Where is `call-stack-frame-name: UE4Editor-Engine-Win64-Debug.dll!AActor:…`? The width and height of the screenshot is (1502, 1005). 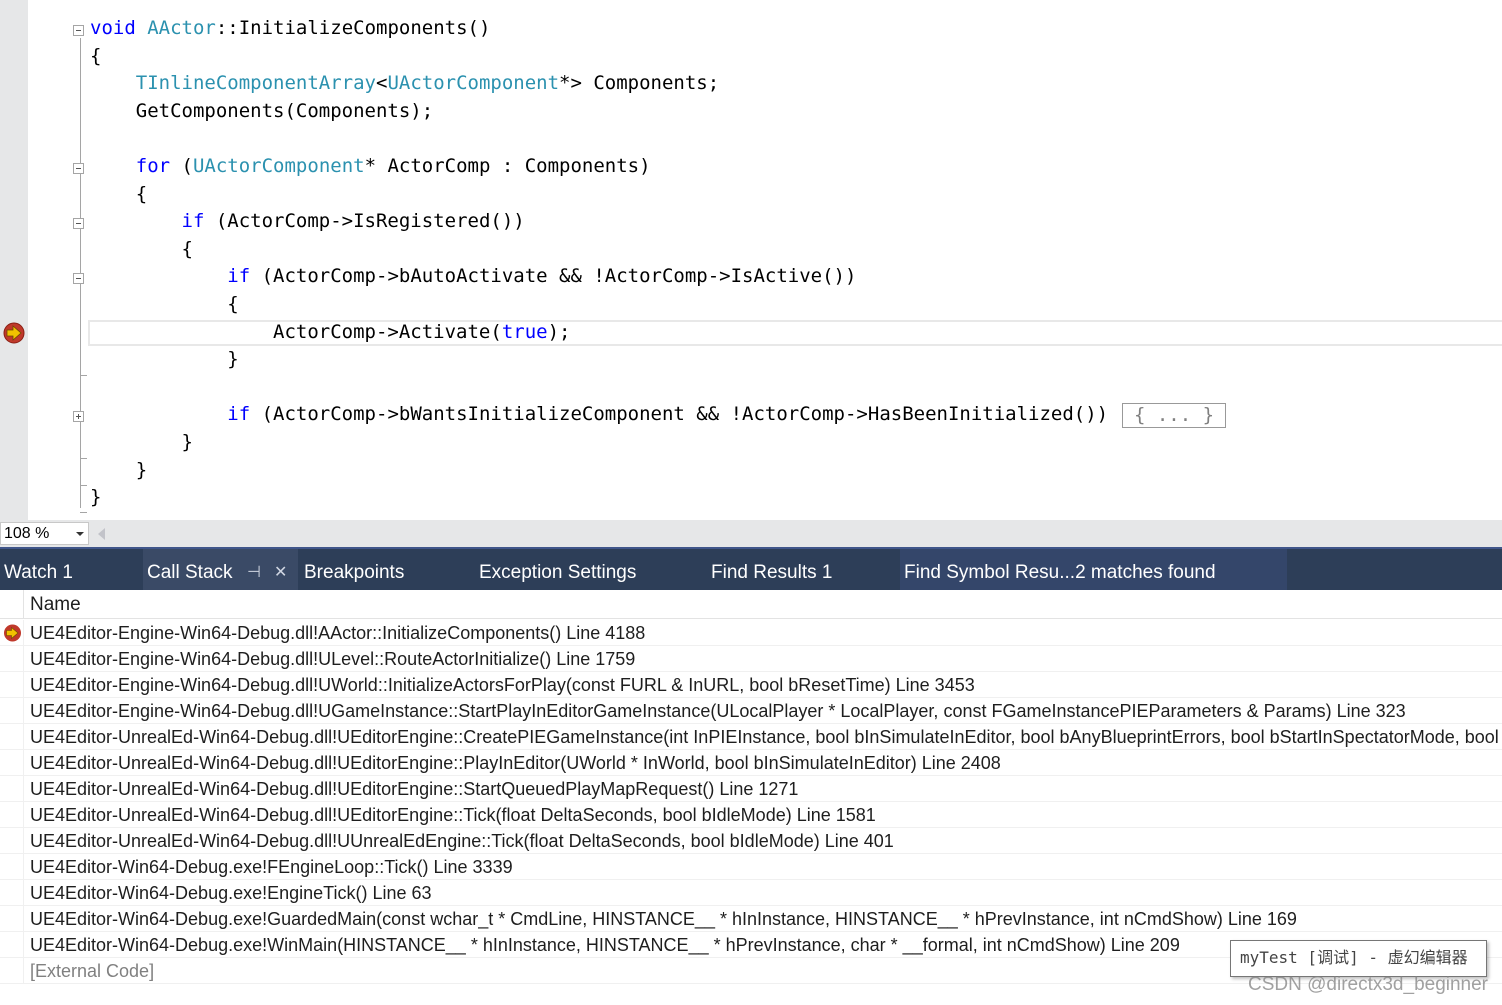 call-stack-frame-name: UE4Editor-Engine-Win64-Debug.dll!AActor:… is located at coordinates (338, 633).